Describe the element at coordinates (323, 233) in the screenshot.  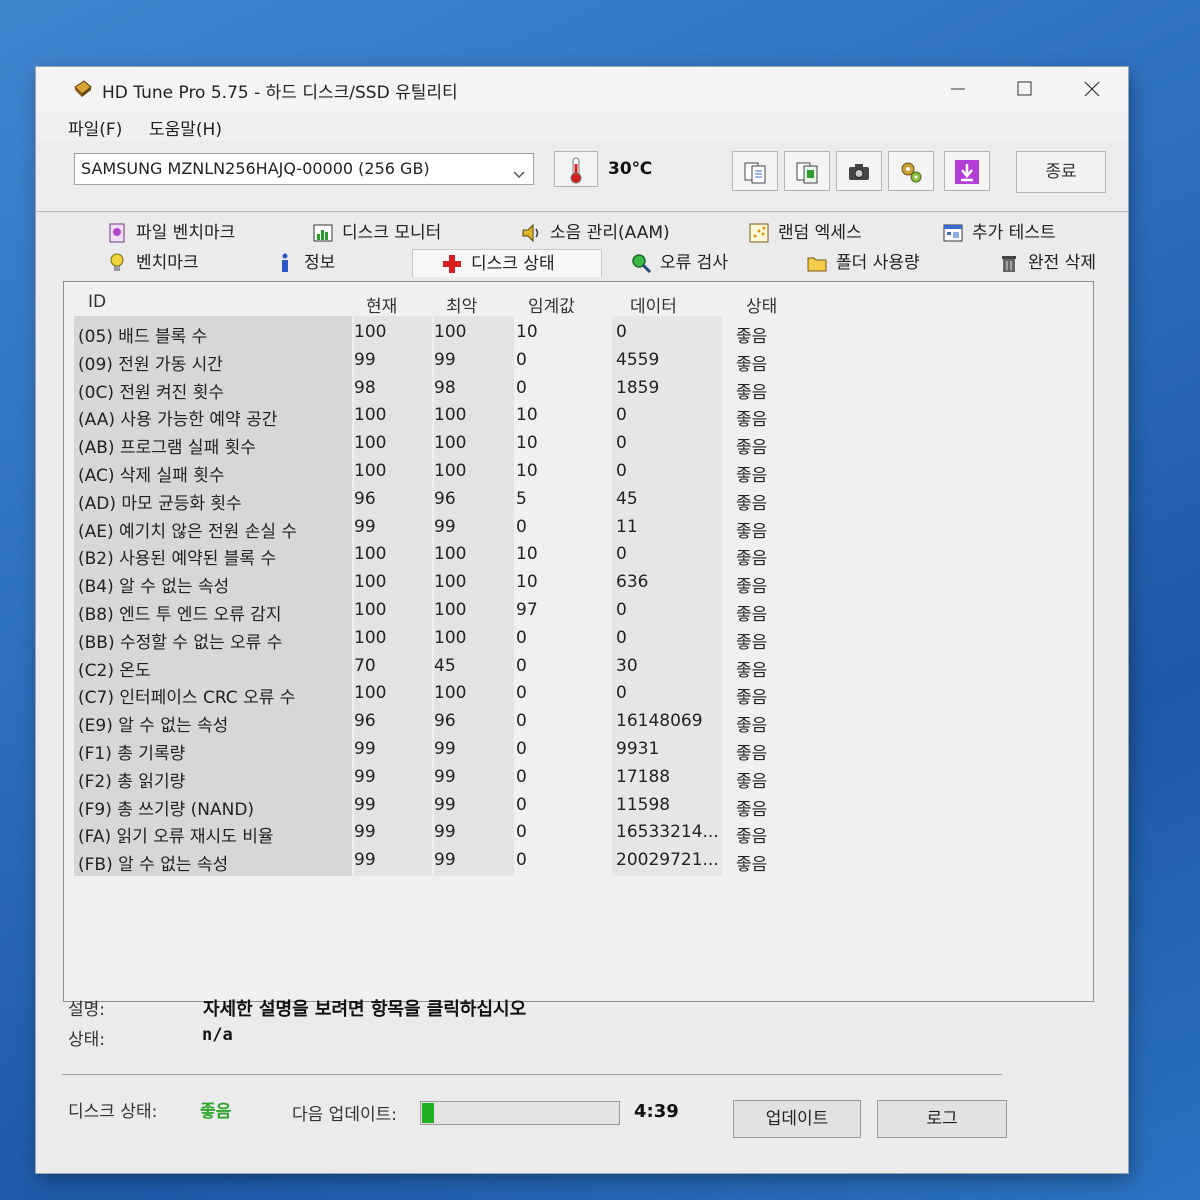
I see `disk-monitor-icon` at that location.